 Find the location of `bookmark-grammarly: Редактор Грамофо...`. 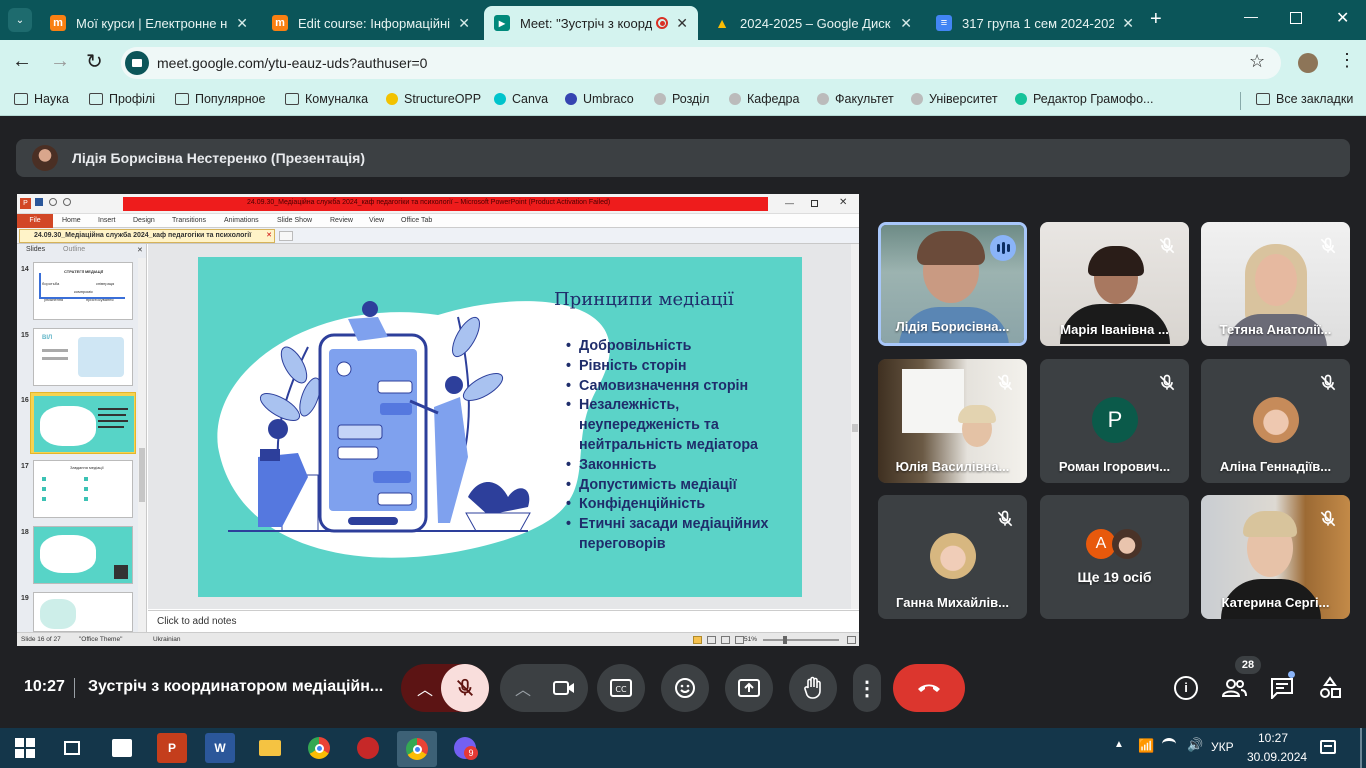

bookmark-grammarly: Редактор Грамофо... is located at coordinates (1084, 99).